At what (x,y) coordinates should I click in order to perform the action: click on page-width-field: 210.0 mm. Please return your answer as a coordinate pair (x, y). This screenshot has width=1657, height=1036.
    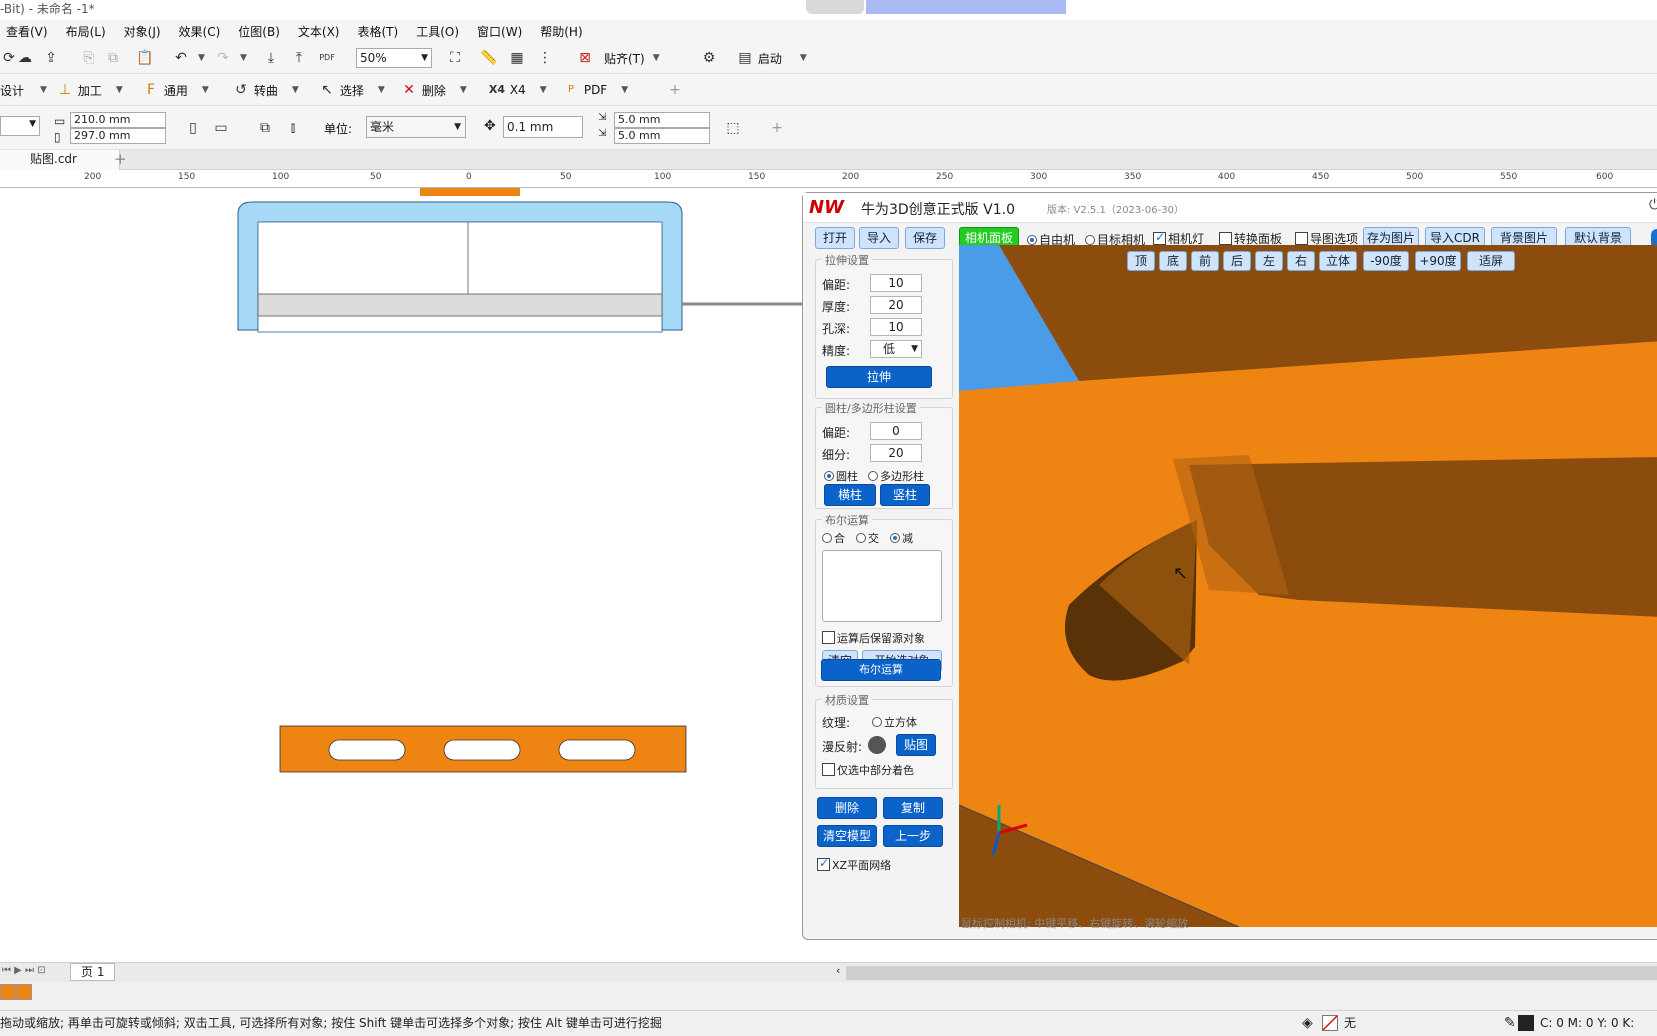
    Looking at the image, I should click on (118, 120).